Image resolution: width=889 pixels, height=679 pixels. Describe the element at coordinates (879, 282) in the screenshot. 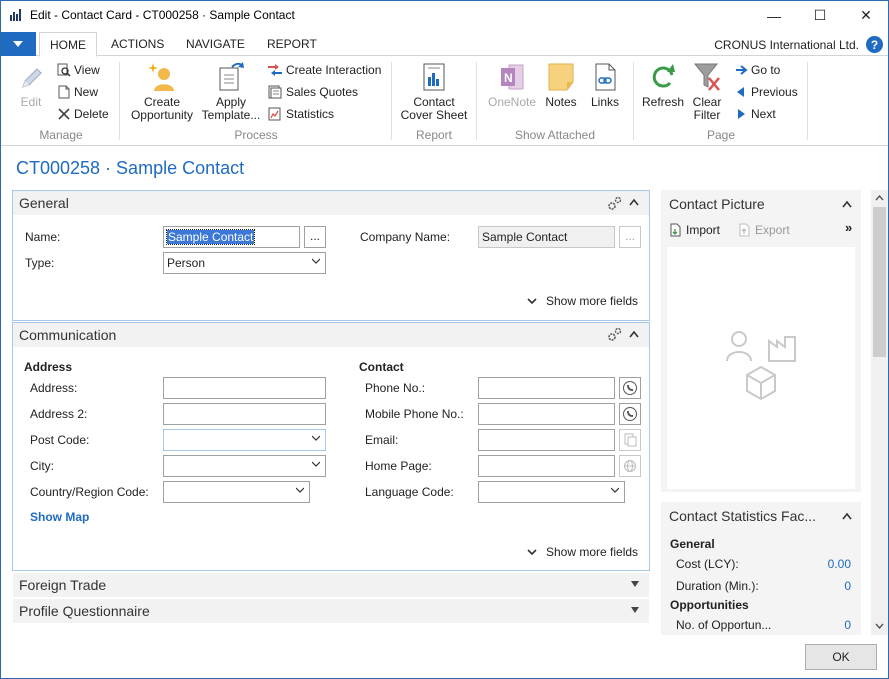

I see `scrollbar-thumb` at that location.